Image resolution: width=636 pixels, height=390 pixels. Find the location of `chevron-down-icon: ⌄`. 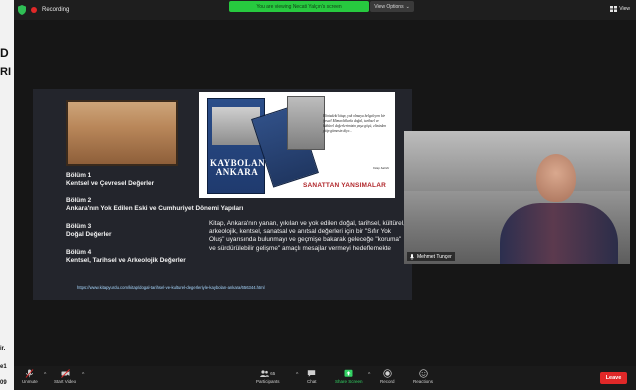

chevron-down-icon: ⌄ is located at coordinates (407, 6).